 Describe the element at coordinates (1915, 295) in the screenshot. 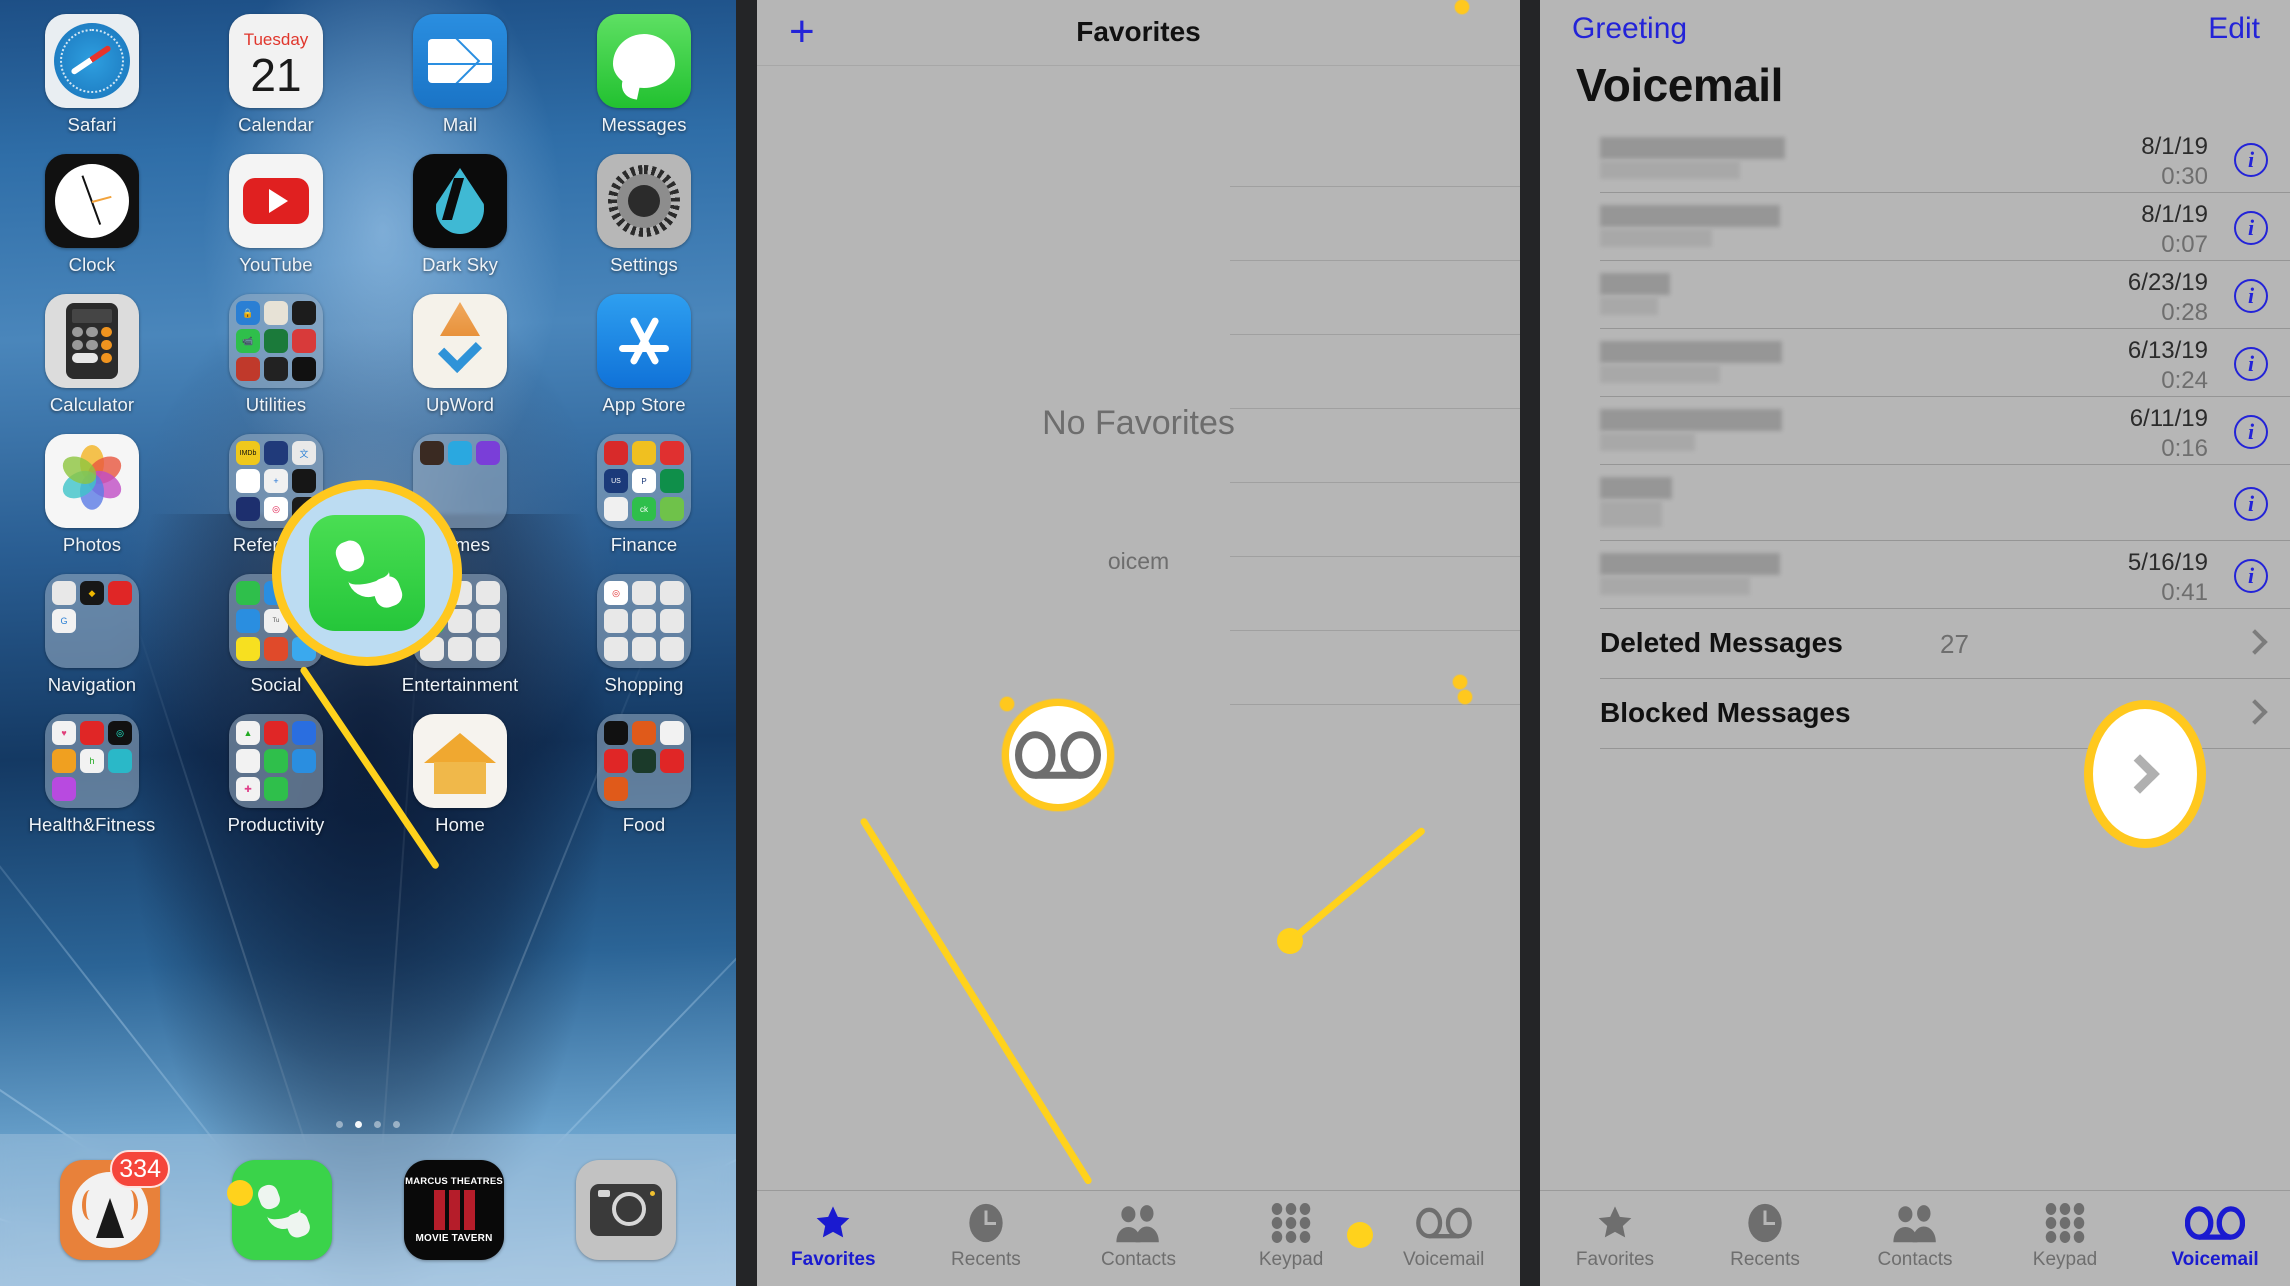

I see `voicemail-row: 6/23/19 0:28 i` at that location.